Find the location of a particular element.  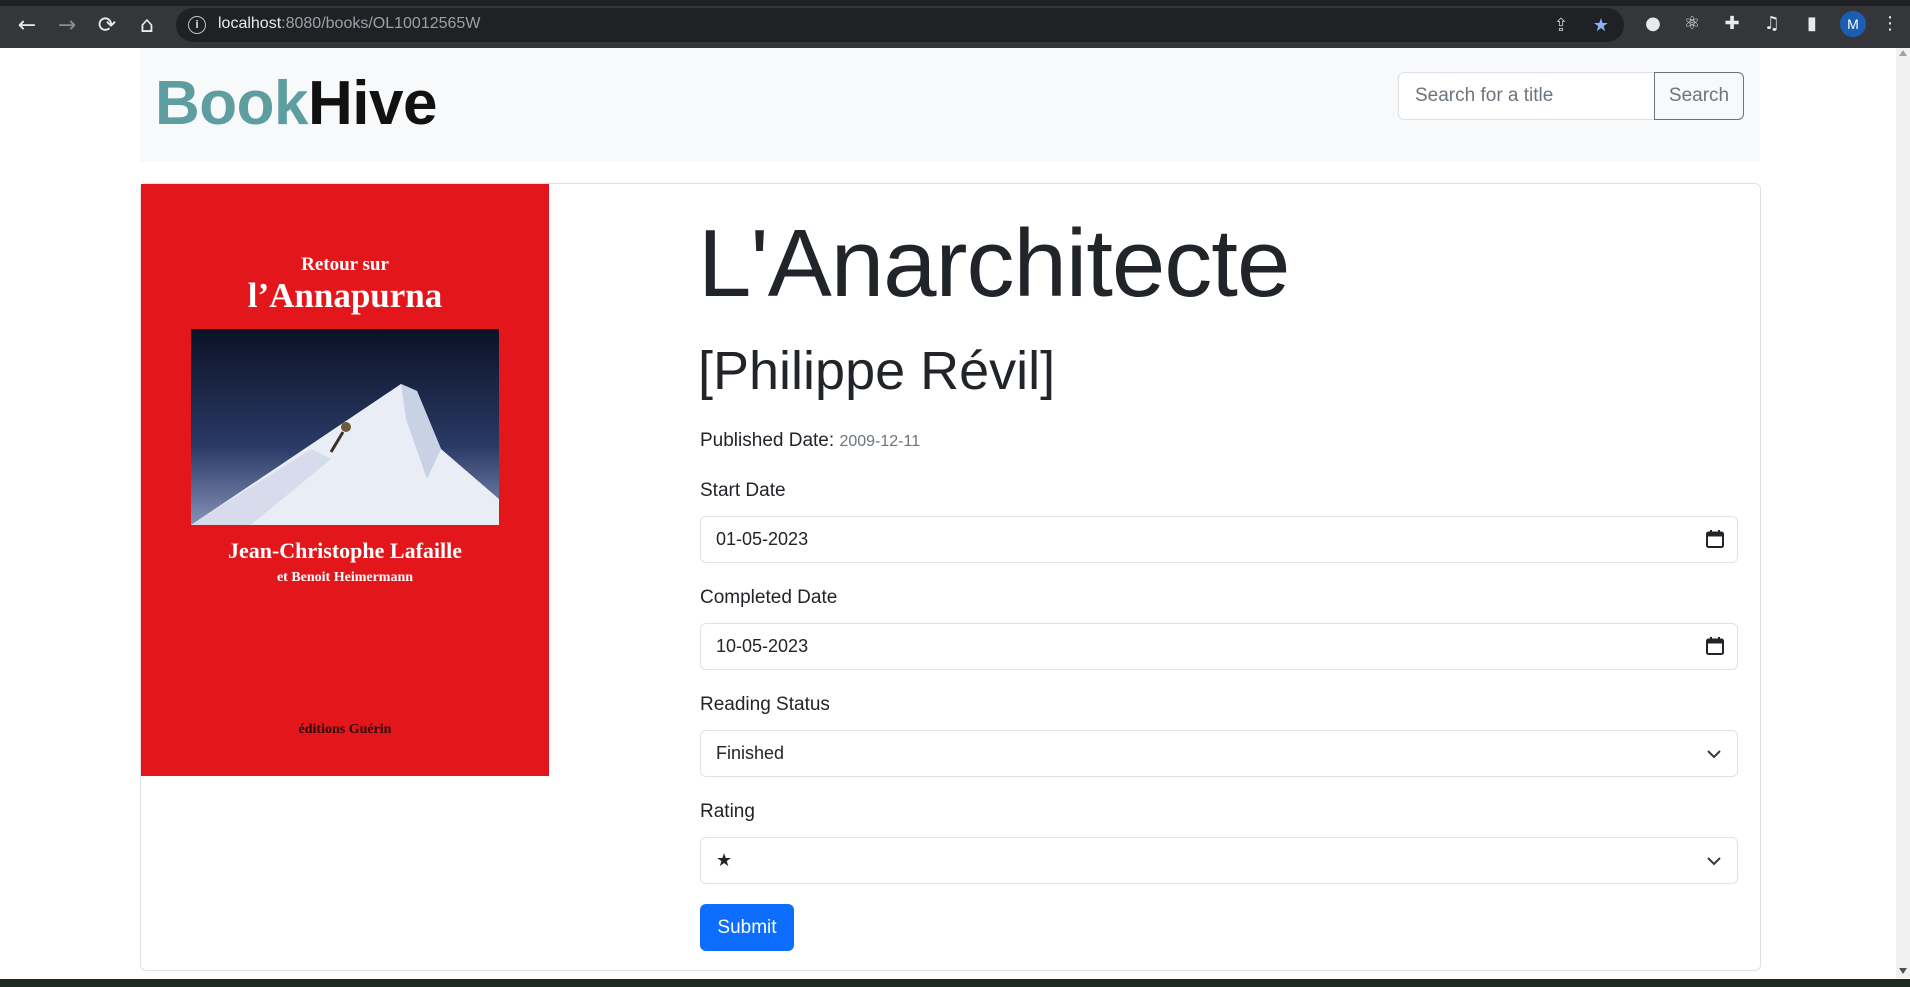

scroll-down-arrow is located at coordinates (1903, 971).